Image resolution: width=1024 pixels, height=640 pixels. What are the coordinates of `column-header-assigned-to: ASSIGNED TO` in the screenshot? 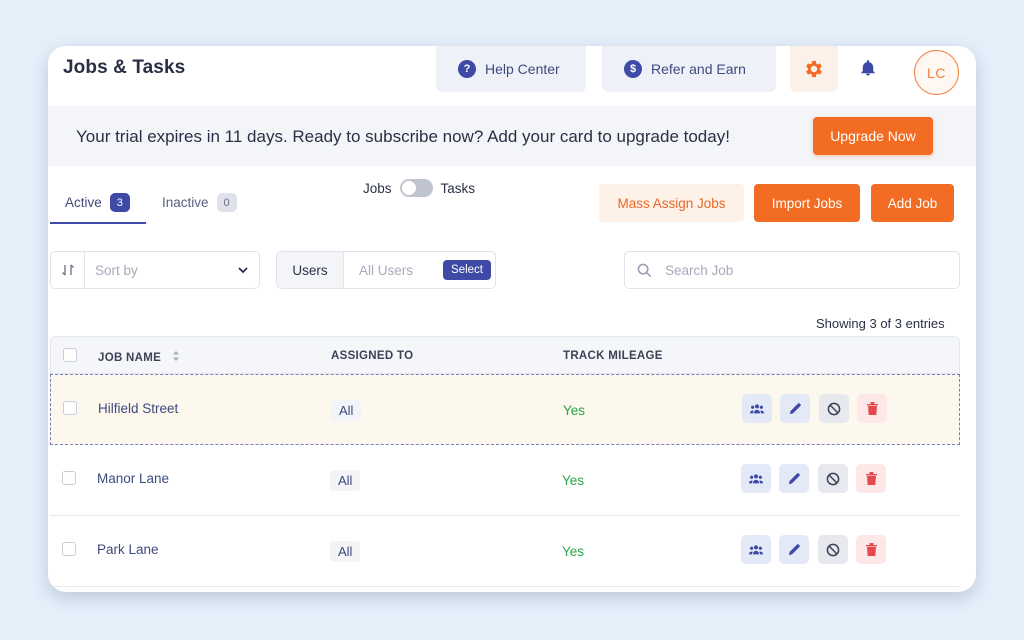 It's located at (372, 356).